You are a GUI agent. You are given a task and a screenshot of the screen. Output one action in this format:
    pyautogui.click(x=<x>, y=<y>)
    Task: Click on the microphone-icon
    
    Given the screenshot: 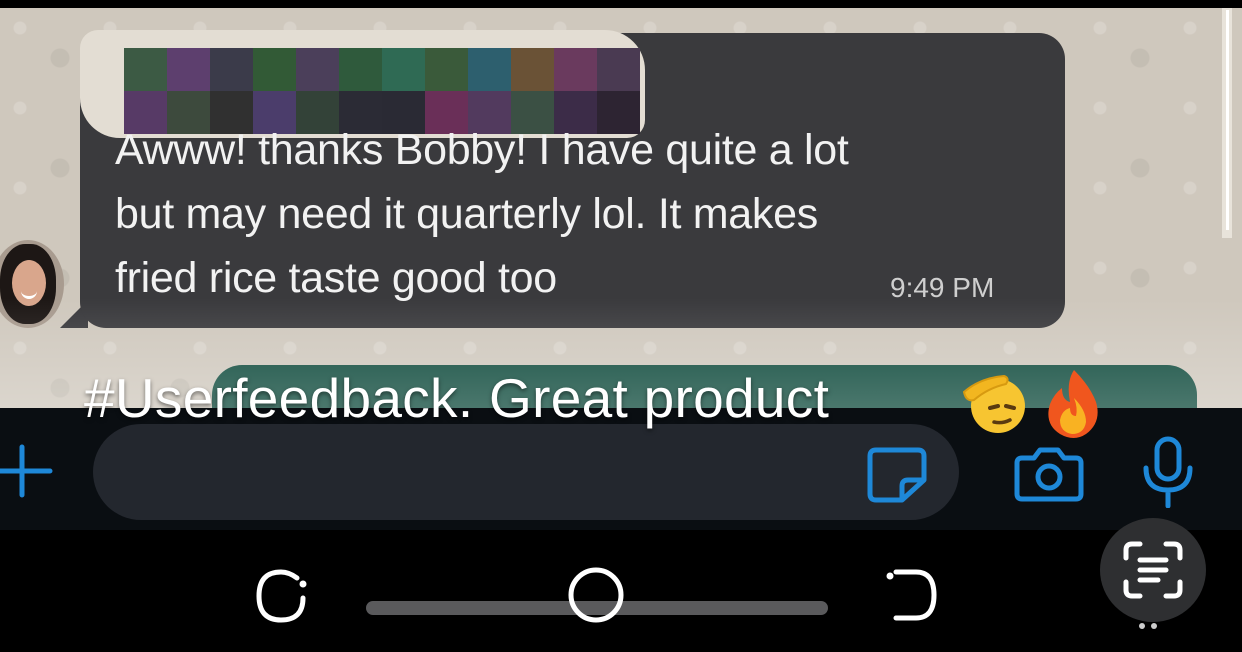 What is the action you would take?
    pyautogui.click(x=1168, y=472)
    